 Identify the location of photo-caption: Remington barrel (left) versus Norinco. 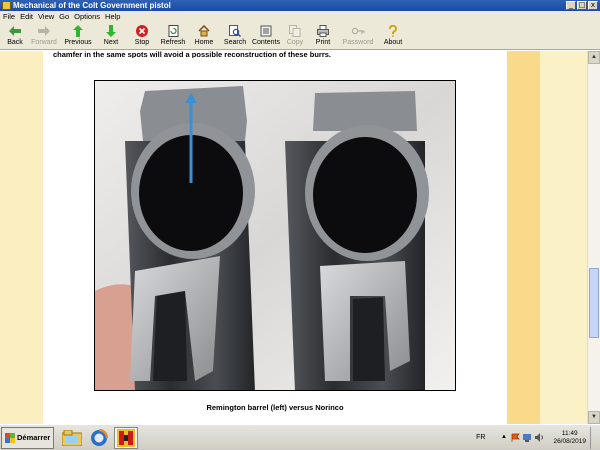
(275, 407).